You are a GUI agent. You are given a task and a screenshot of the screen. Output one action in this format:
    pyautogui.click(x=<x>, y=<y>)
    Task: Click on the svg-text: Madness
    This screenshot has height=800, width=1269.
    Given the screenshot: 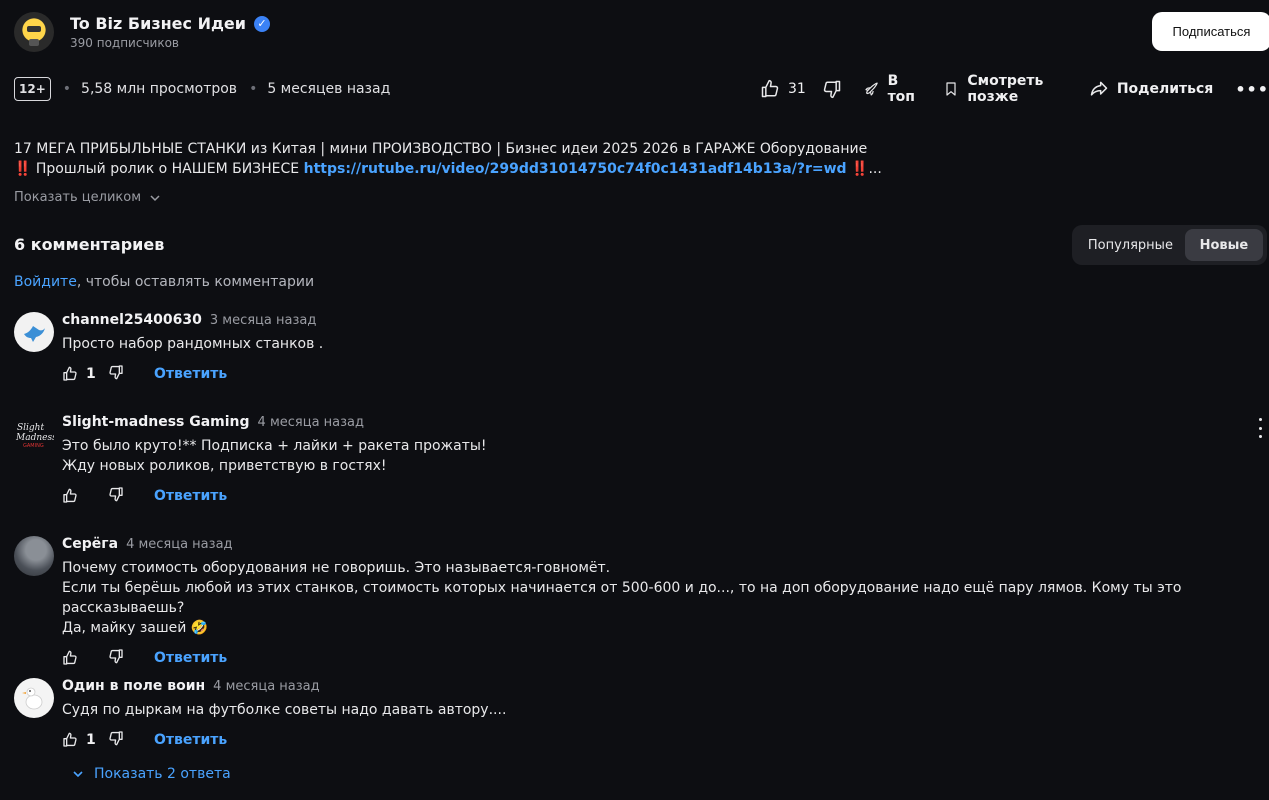 What is the action you would take?
    pyautogui.click(x=34, y=438)
    